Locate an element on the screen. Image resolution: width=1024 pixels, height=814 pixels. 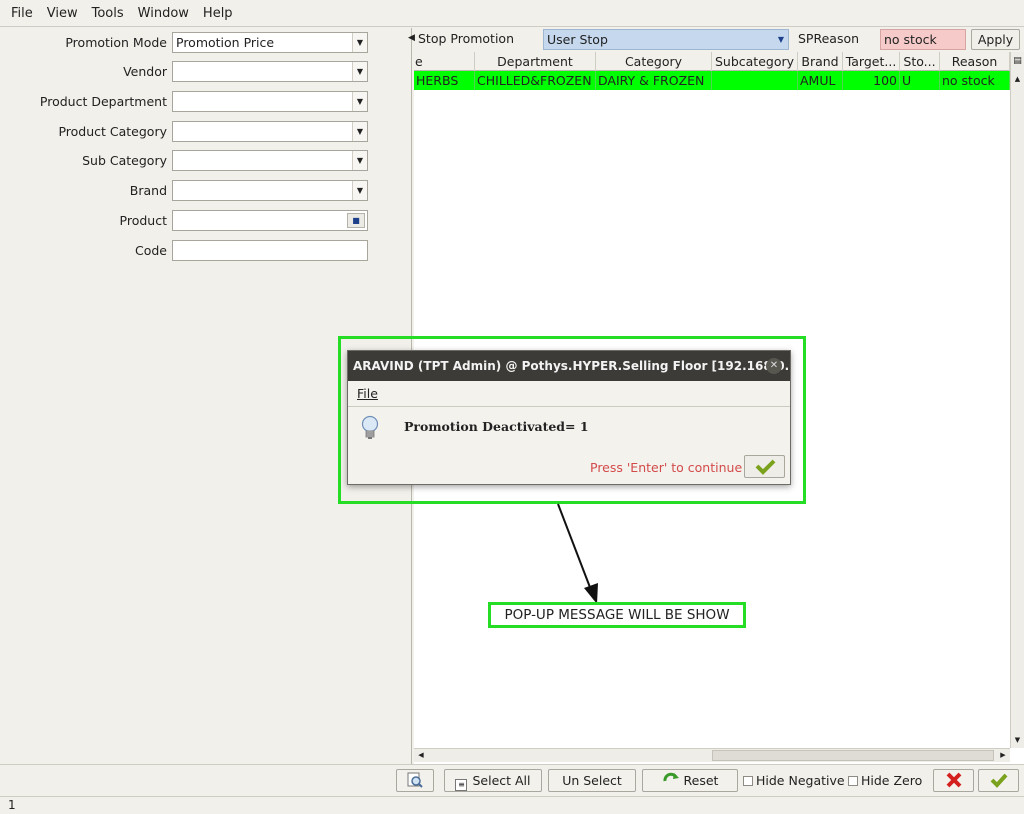
filter-row-vendor: Vendor ▼ is located at coordinates (206, 72).